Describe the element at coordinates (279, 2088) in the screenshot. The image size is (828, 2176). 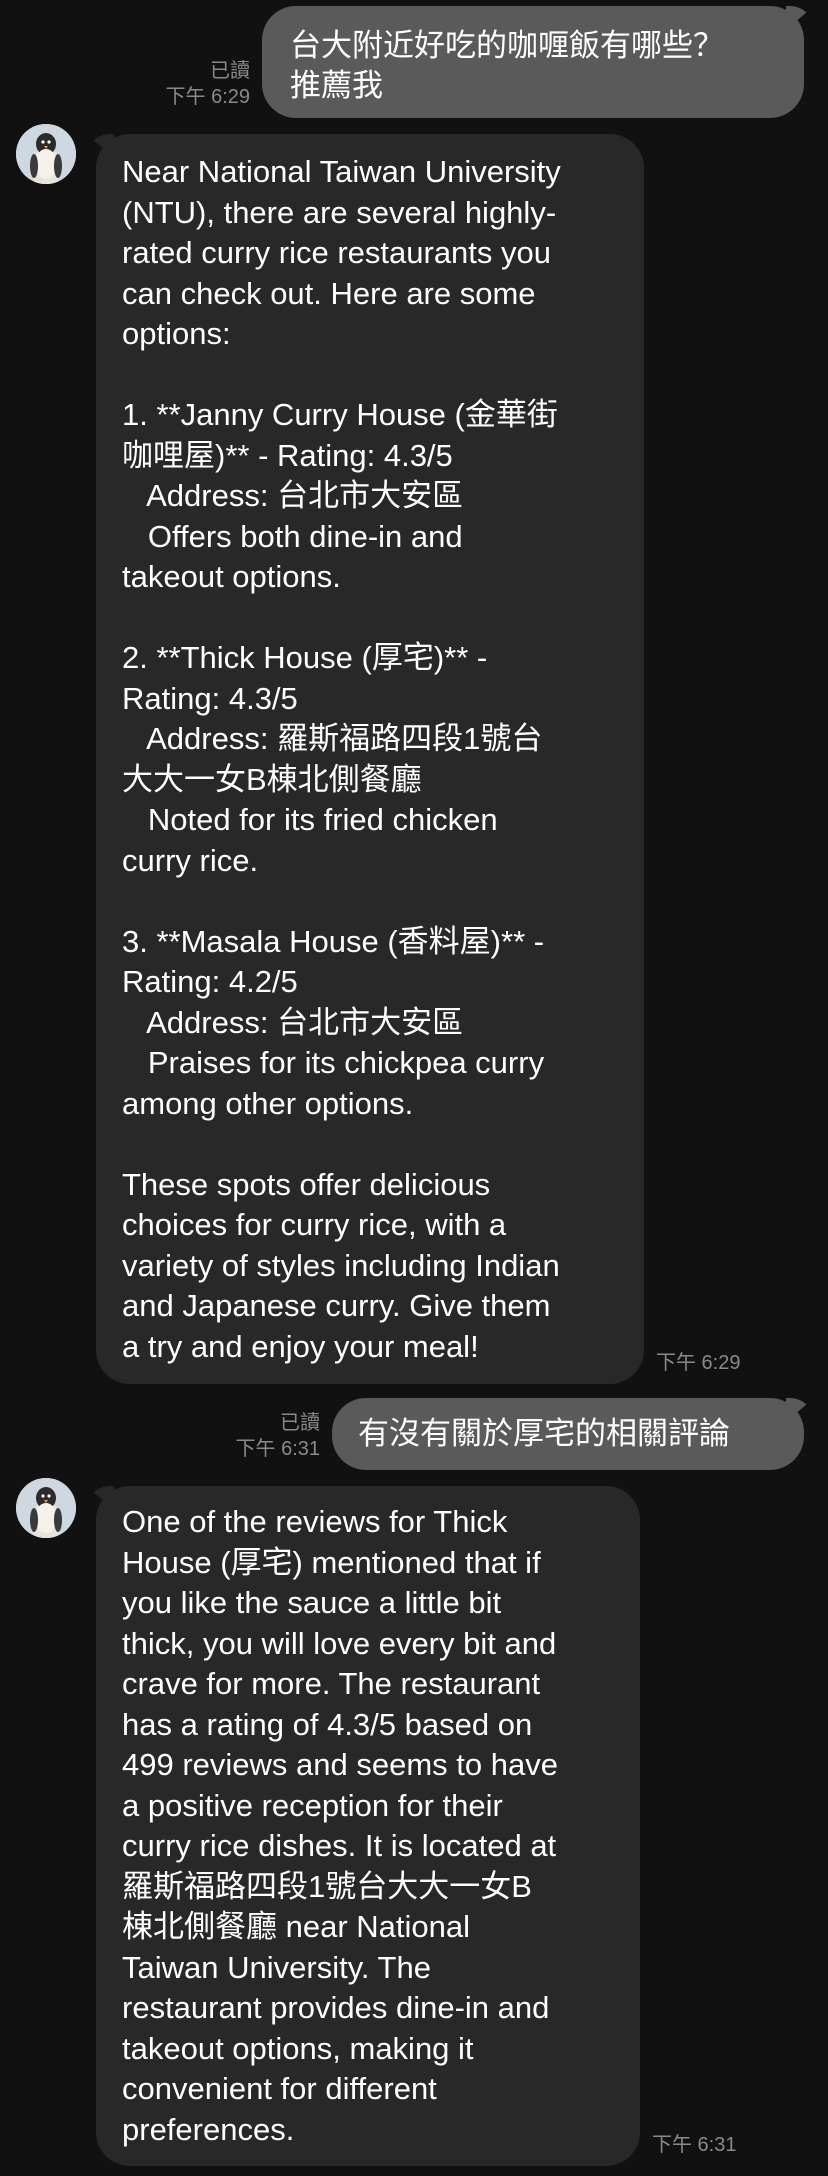
I see `message-line: convenient for different` at that location.